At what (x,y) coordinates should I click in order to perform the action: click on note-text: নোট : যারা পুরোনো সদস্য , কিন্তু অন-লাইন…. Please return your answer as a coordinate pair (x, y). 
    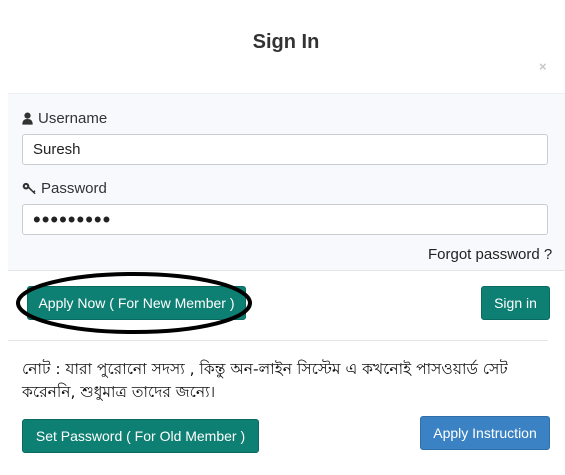
    Looking at the image, I should click on (265, 380).